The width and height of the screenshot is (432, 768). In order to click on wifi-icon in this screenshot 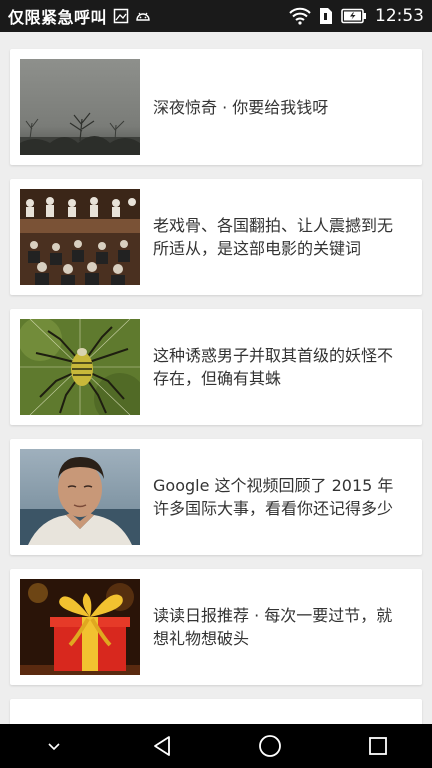, I will do `click(300, 16)`.